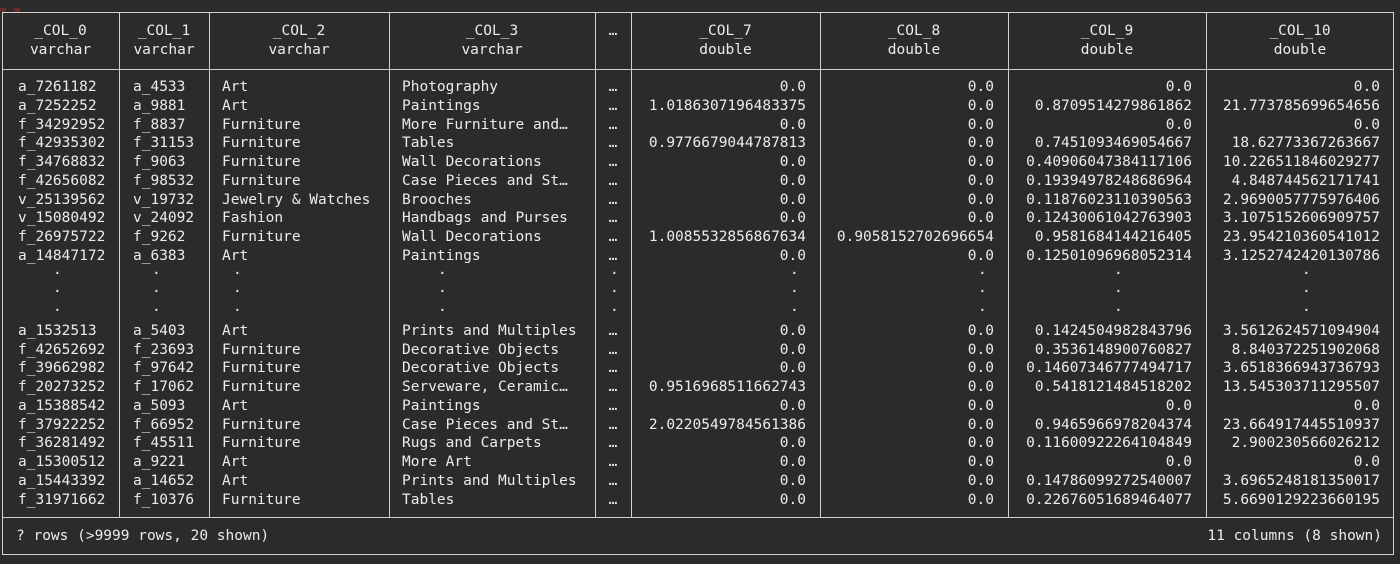  What do you see at coordinates (159, 462) in the screenshot?
I see `table-cell: a_9221` at bounding box center [159, 462].